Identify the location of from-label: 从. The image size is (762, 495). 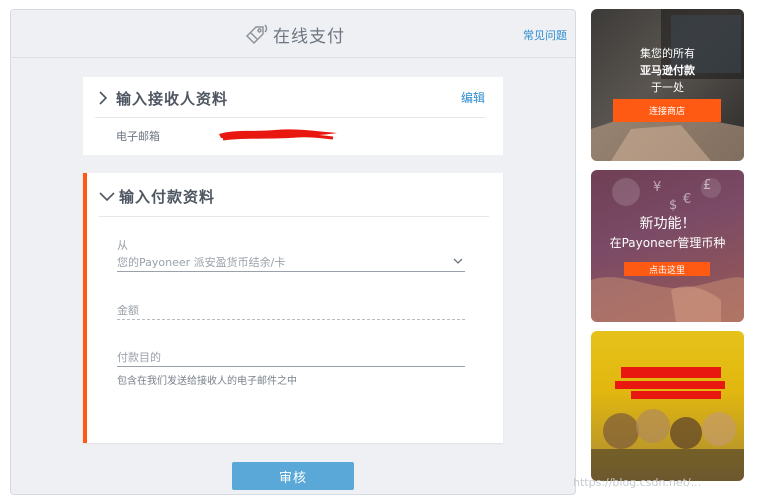
(122, 245).